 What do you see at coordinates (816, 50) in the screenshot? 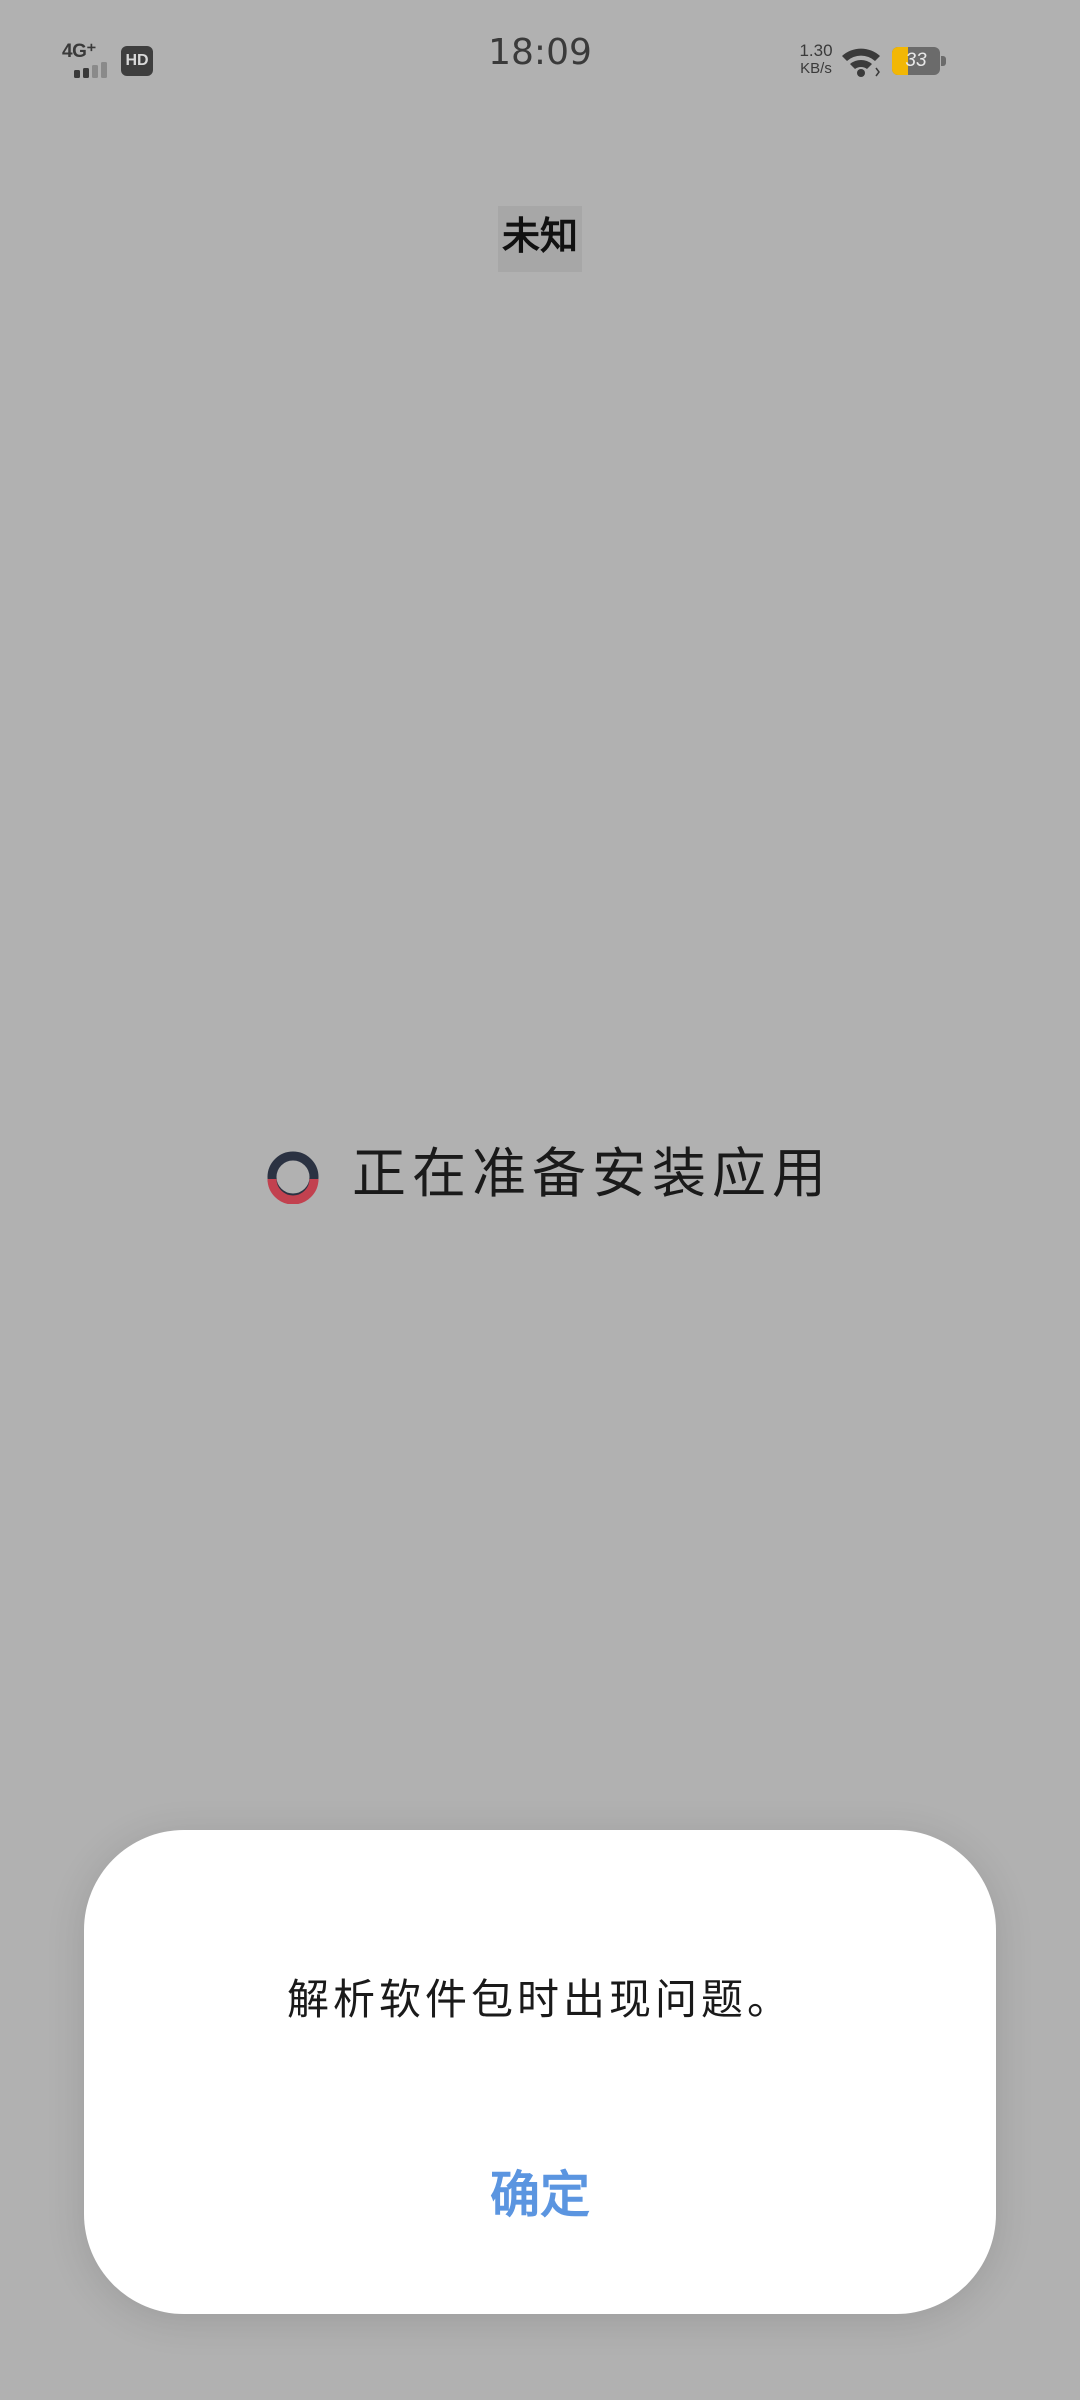
I see `network-speed-value: 1.30` at bounding box center [816, 50].